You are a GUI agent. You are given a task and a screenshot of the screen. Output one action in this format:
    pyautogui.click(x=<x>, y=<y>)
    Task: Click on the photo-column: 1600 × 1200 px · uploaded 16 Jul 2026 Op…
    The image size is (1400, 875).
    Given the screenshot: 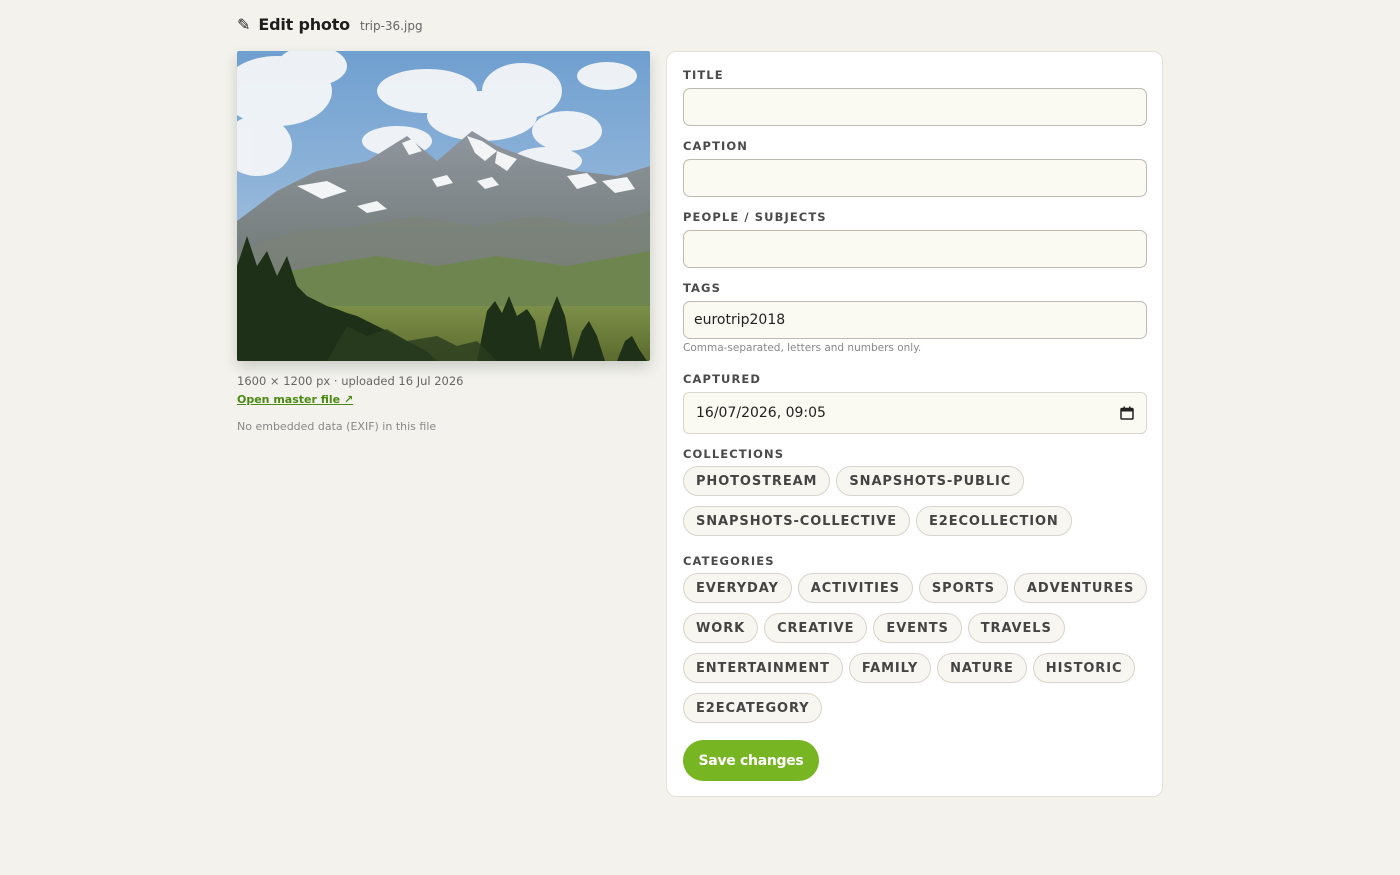 What is the action you would take?
    pyautogui.click(x=443, y=242)
    